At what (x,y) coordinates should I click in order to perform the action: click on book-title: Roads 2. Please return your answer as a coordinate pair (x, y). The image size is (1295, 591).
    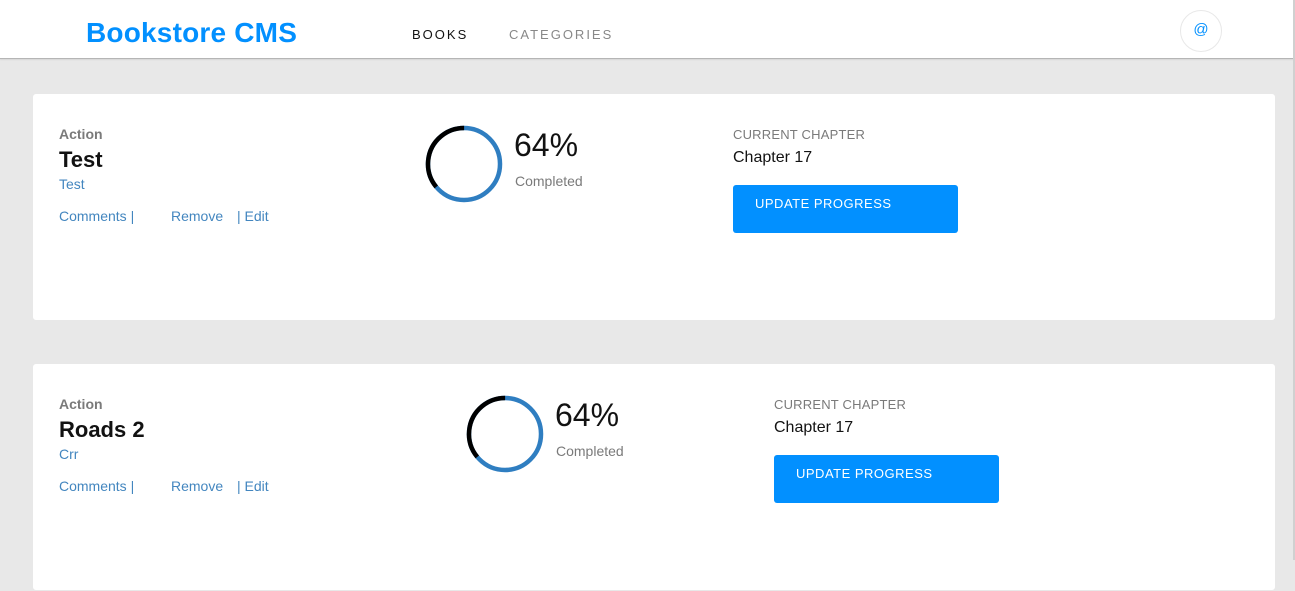
    Looking at the image, I should click on (102, 429).